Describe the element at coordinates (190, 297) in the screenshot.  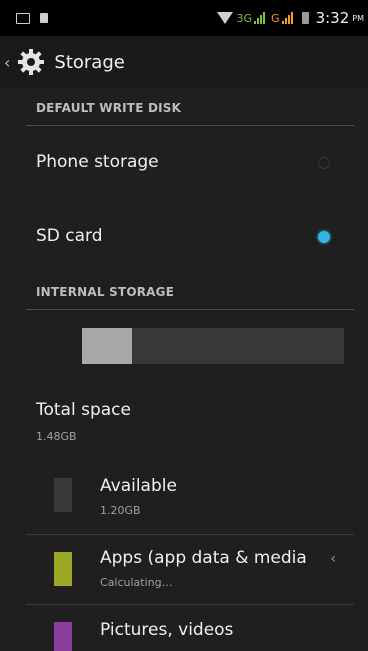
I see `section-header-internal-storage: INTERNAL STORAGE` at that location.